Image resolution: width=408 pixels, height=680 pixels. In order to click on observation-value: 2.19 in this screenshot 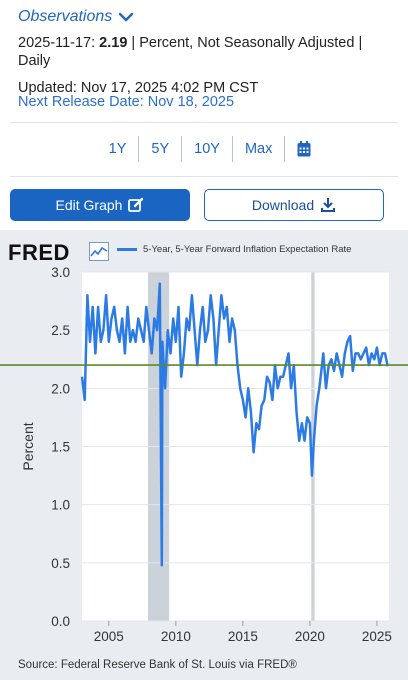, I will do `click(113, 43)`.